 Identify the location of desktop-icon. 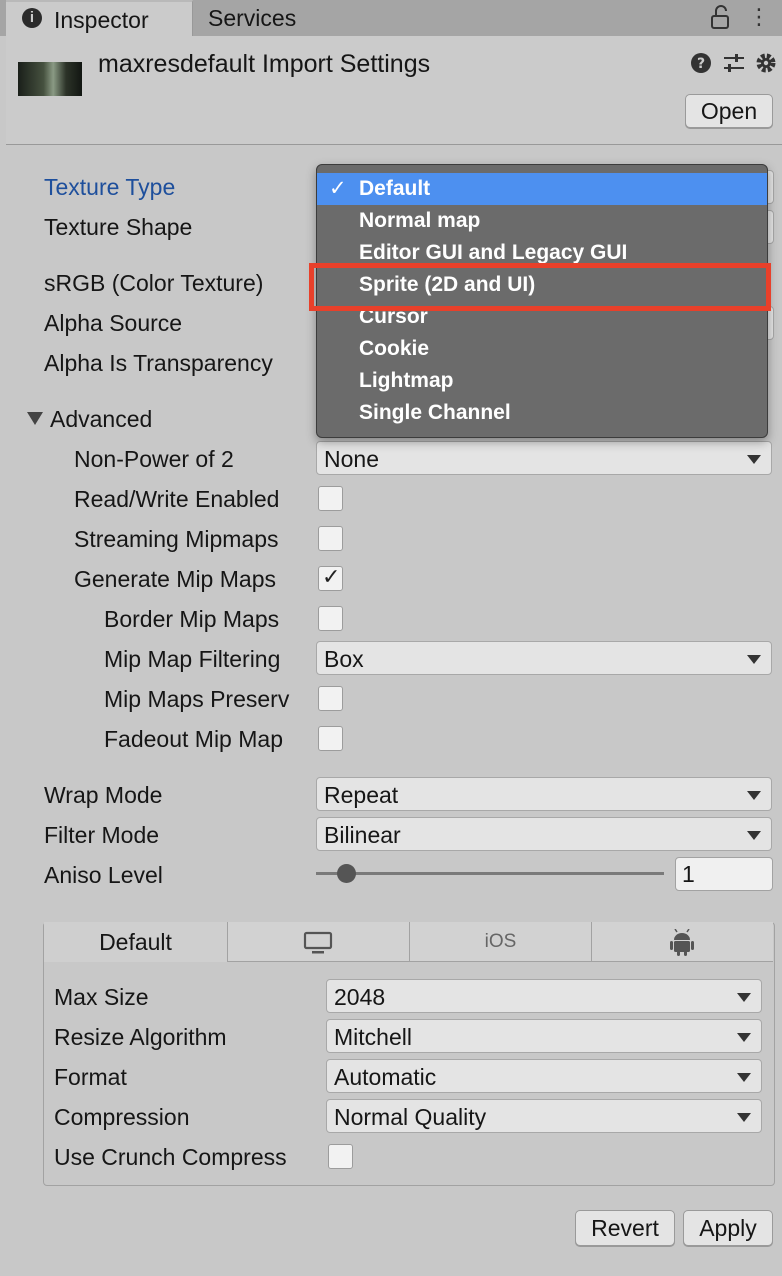
(318, 942).